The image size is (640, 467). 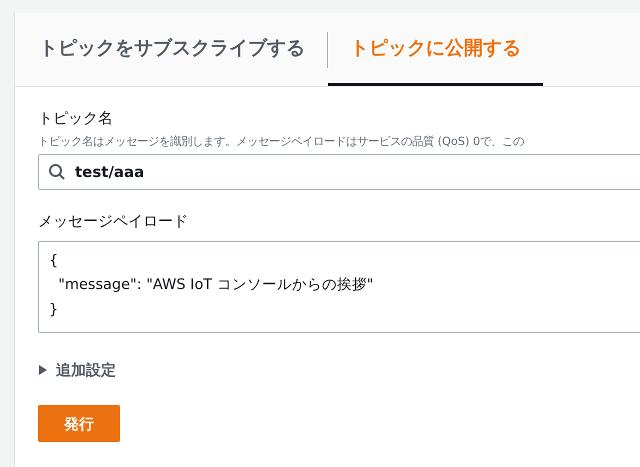 What do you see at coordinates (282, 142) in the screenshot?
I see `field-description: トピック名はメッセージを識別します。メッセージペイロードはサービスの品質 (QoS) 0で、この` at bounding box center [282, 142].